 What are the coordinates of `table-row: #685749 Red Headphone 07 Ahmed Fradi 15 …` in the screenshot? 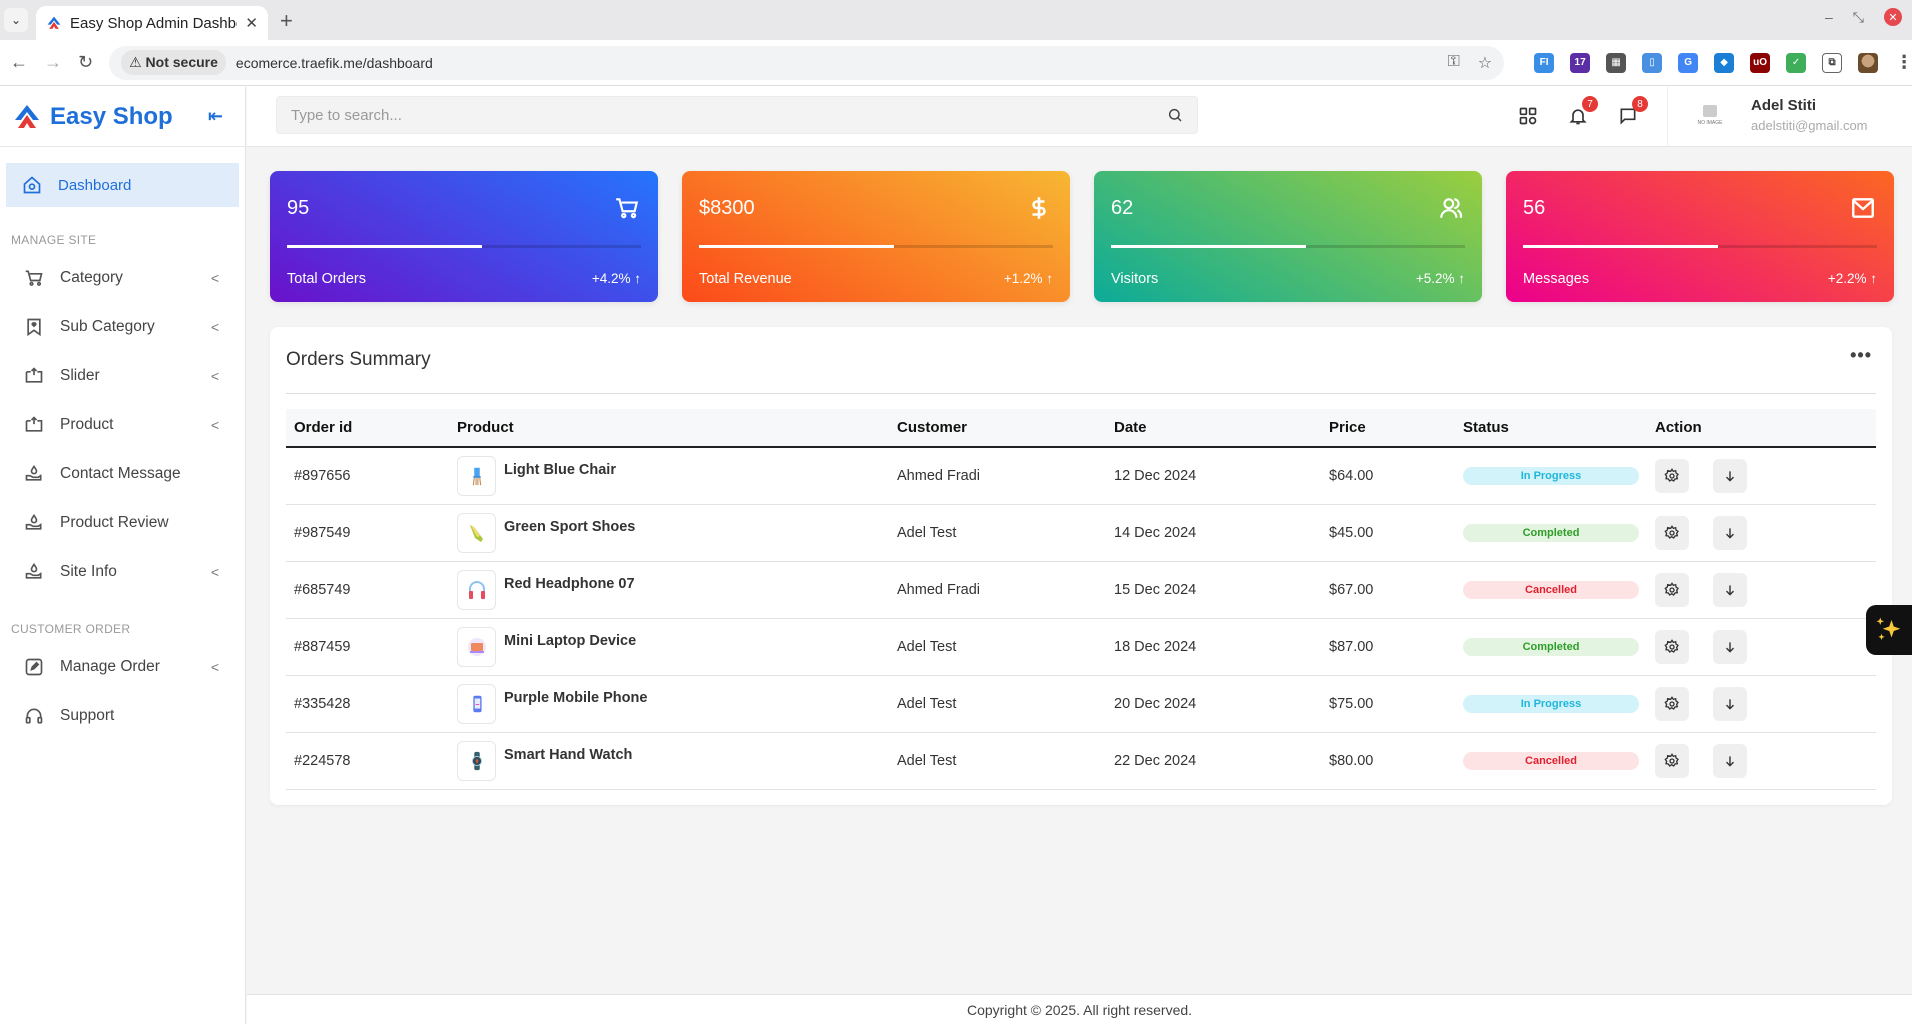 It's located at (1081, 590).